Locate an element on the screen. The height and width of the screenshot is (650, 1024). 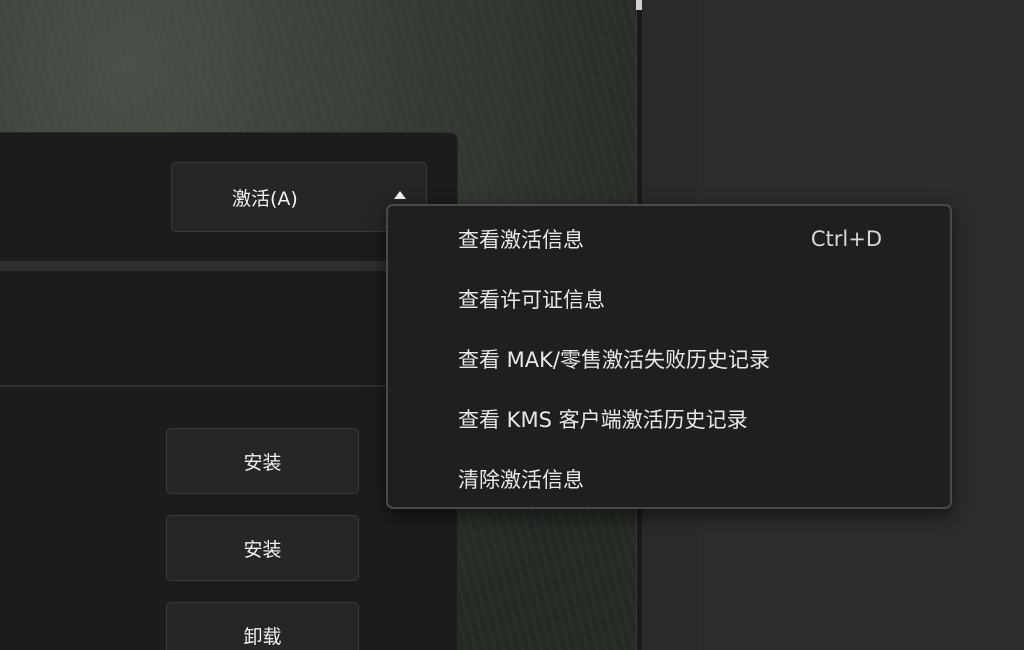
menu-item-view-kms-client-history: 查看 KMS 客户端激活历史记录 is located at coordinates (669, 419).